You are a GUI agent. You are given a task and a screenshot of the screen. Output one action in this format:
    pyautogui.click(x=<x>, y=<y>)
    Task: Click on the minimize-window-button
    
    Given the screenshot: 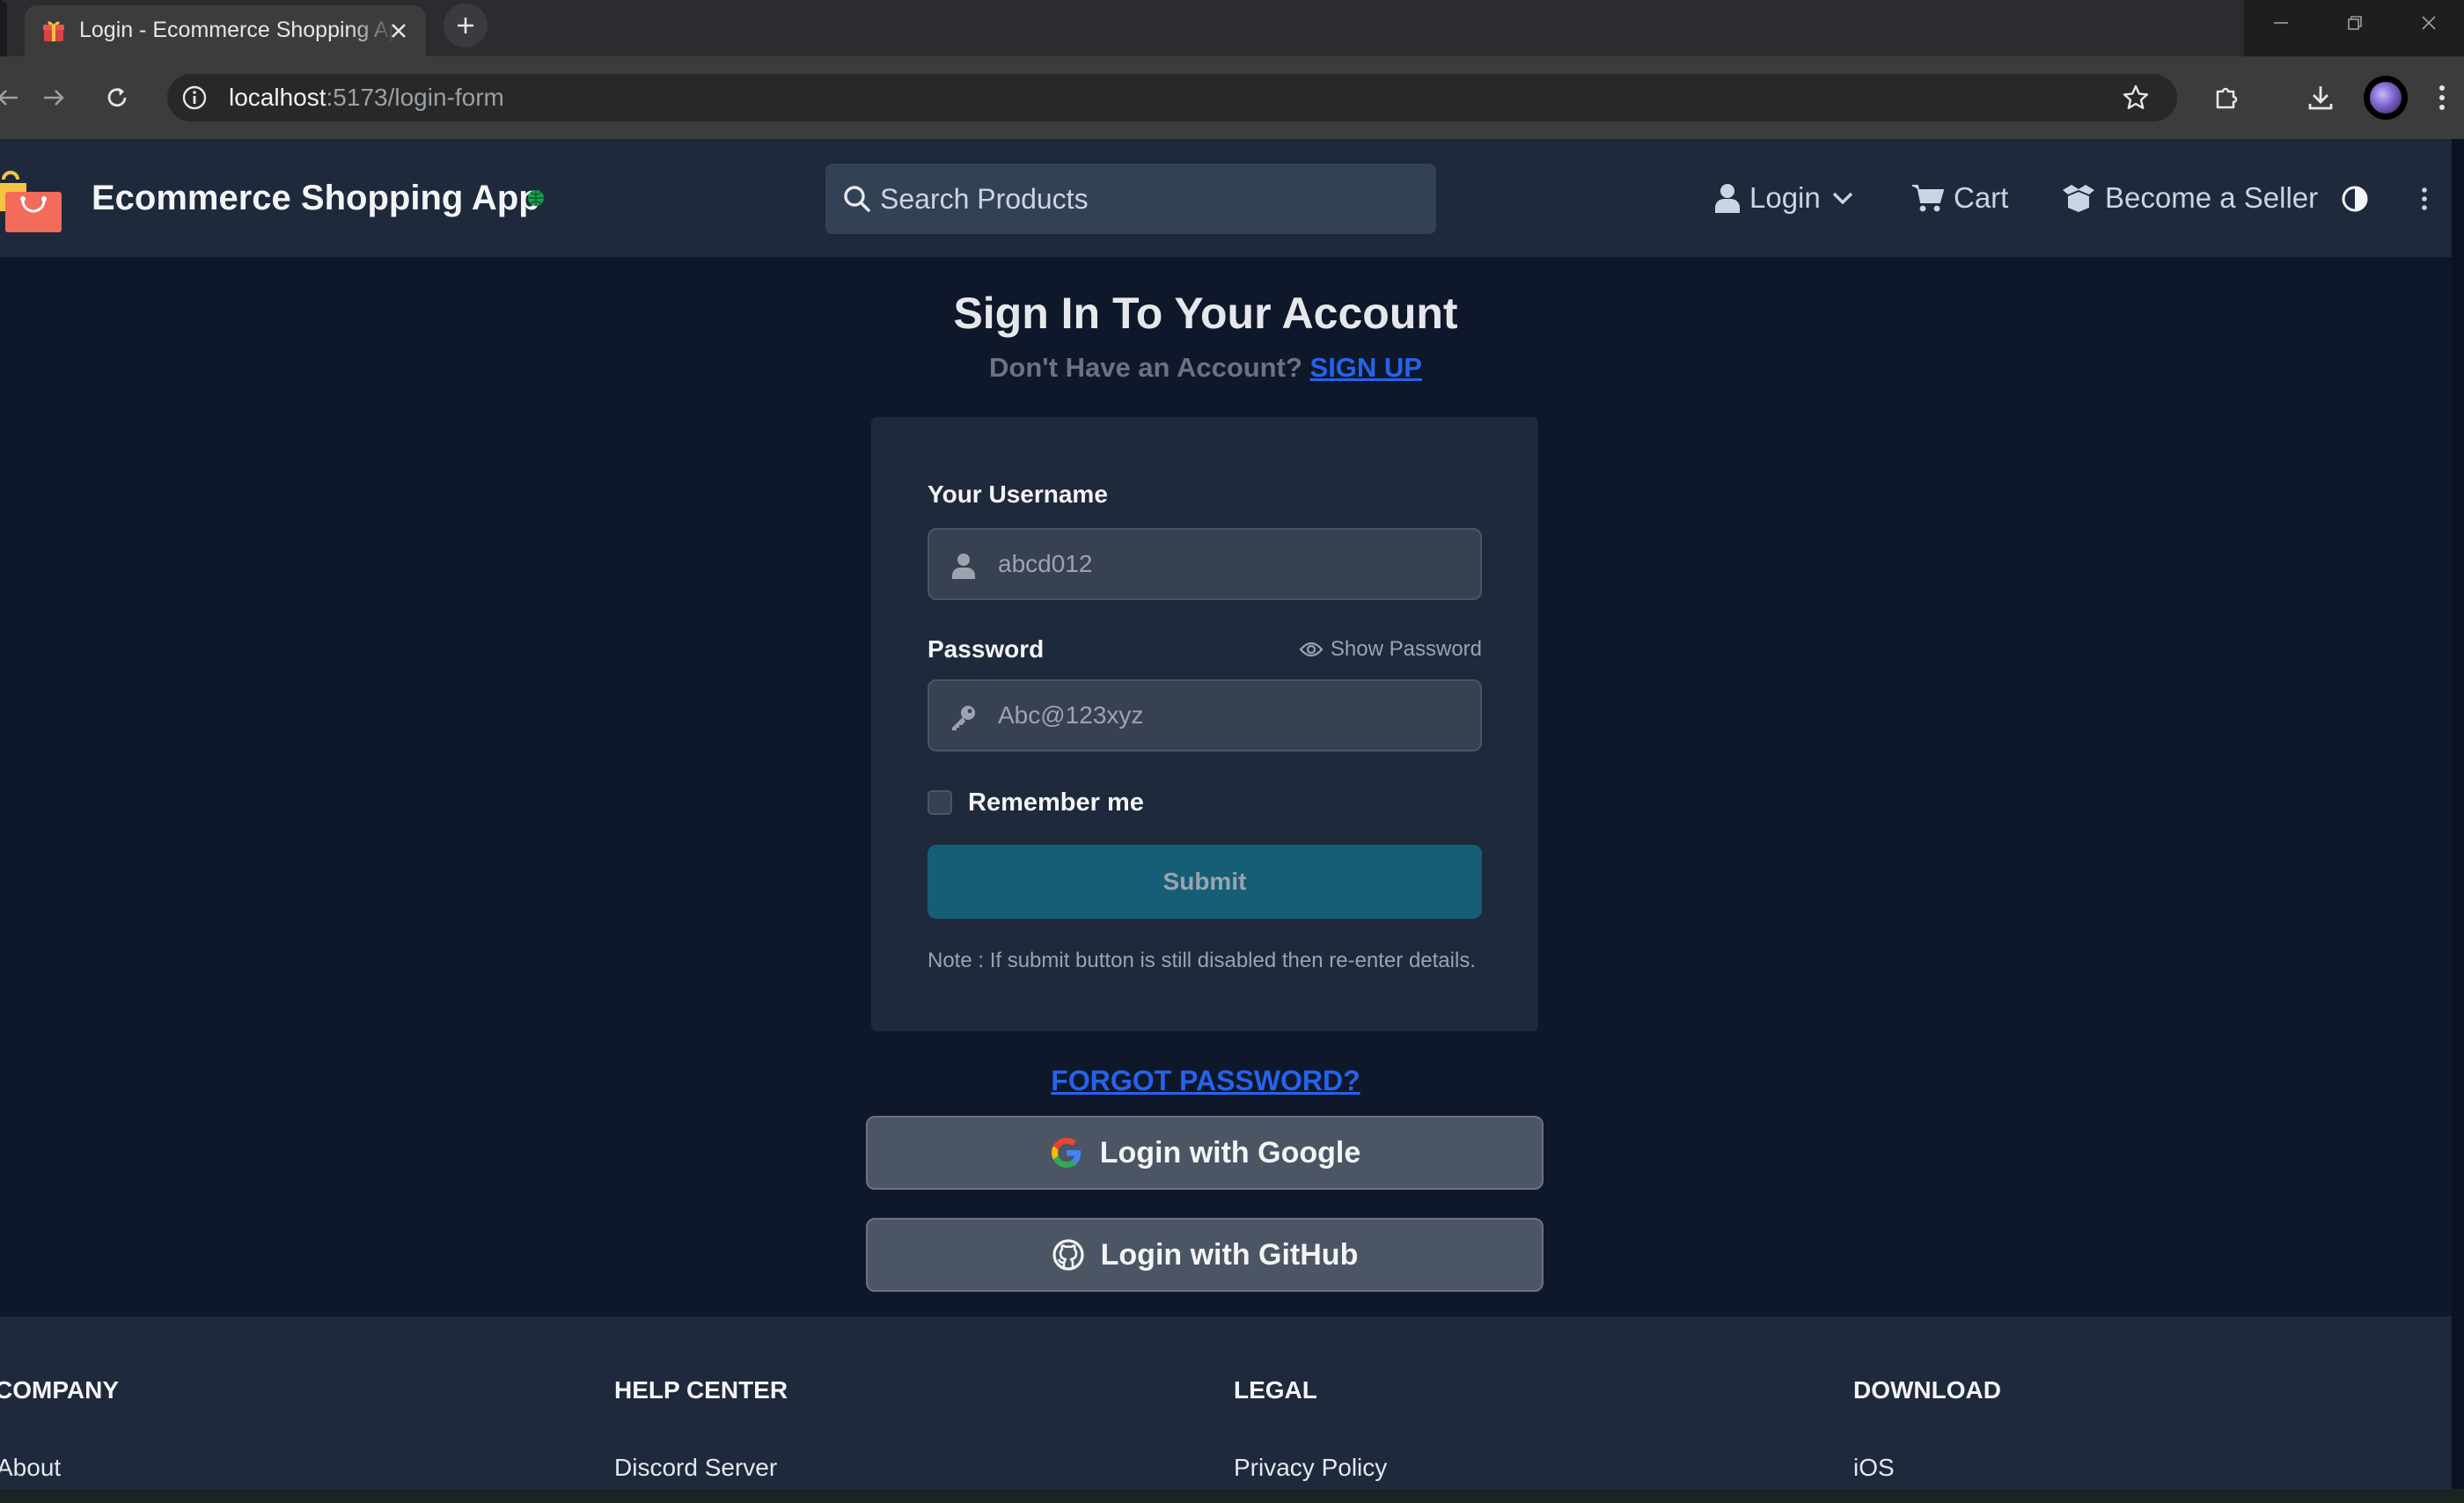 What is the action you would take?
    pyautogui.click(x=2281, y=23)
    